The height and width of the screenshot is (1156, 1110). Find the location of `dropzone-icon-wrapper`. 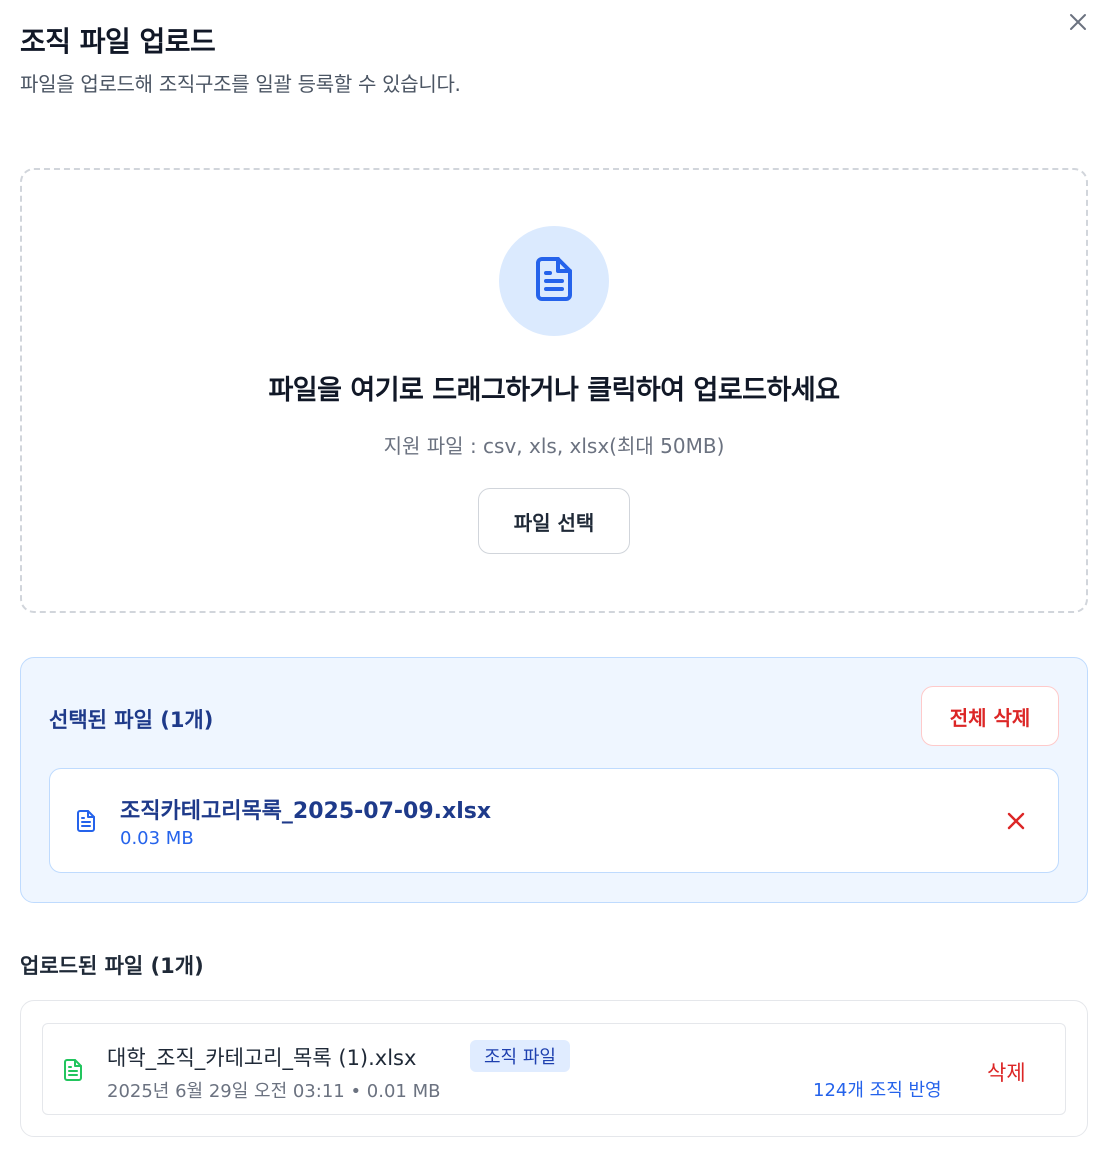

dropzone-icon-wrapper is located at coordinates (554, 281).